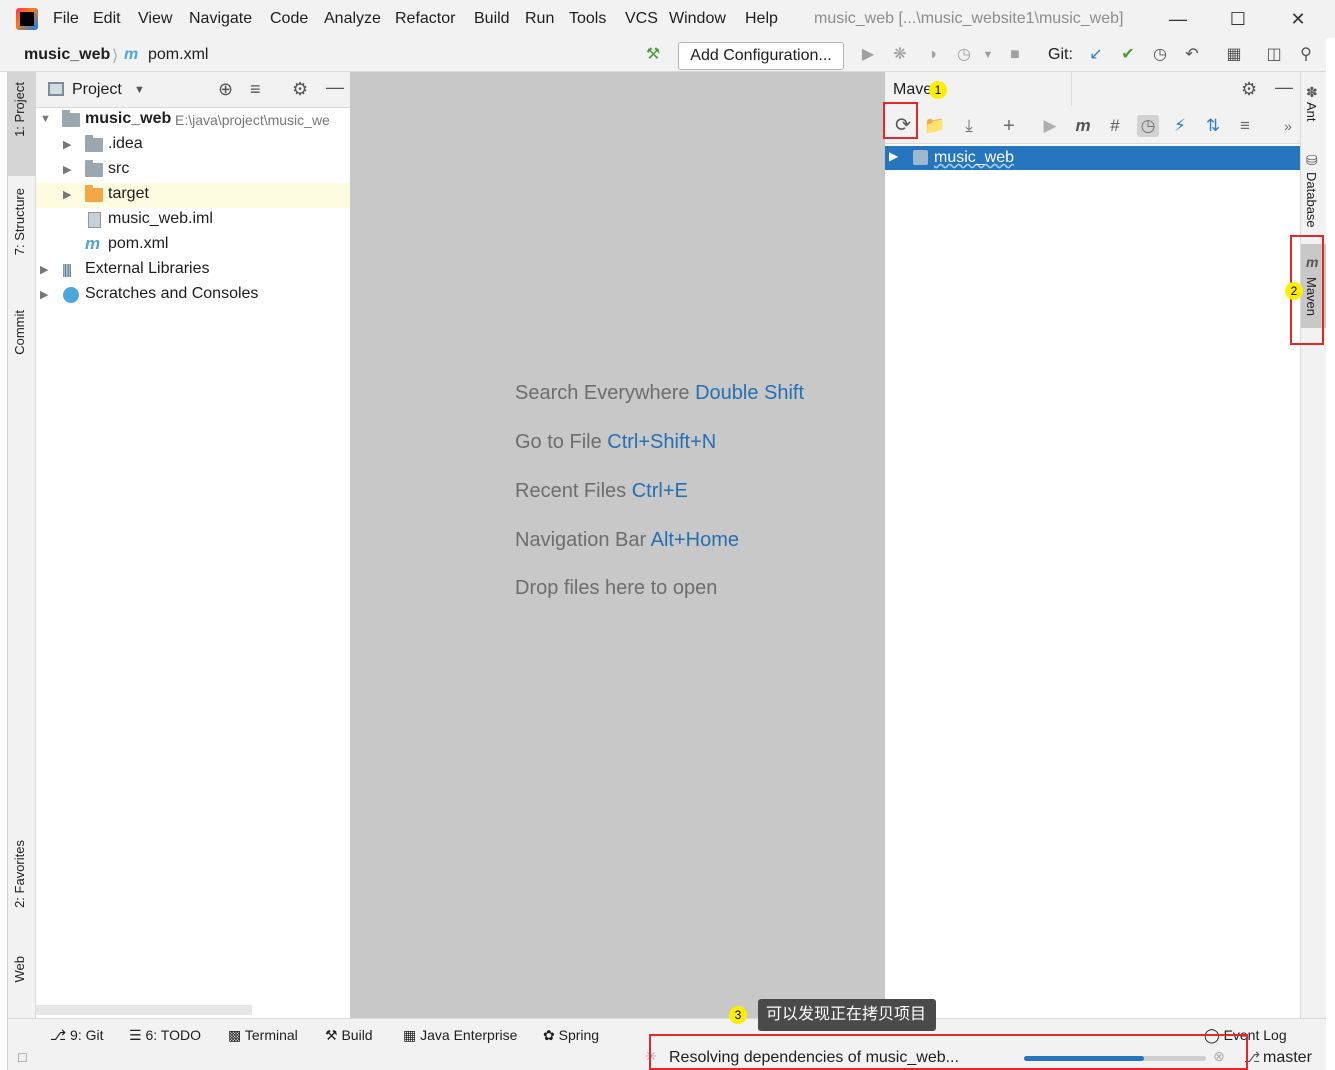 Image resolution: width=1335 pixels, height=1070 pixels. What do you see at coordinates (932, 55) in the screenshot?
I see `coverage-icon: ◑` at bounding box center [932, 55].